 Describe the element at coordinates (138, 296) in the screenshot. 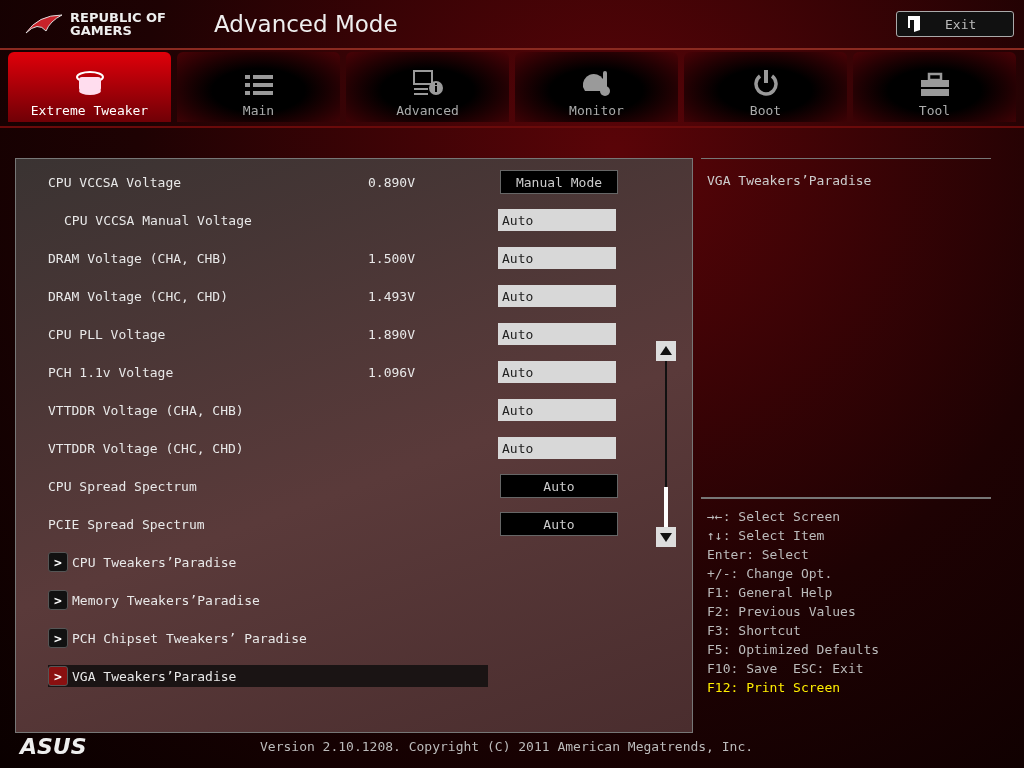

I see `setting-label: DRAM Voltage (CHC, CHD)` at that location.